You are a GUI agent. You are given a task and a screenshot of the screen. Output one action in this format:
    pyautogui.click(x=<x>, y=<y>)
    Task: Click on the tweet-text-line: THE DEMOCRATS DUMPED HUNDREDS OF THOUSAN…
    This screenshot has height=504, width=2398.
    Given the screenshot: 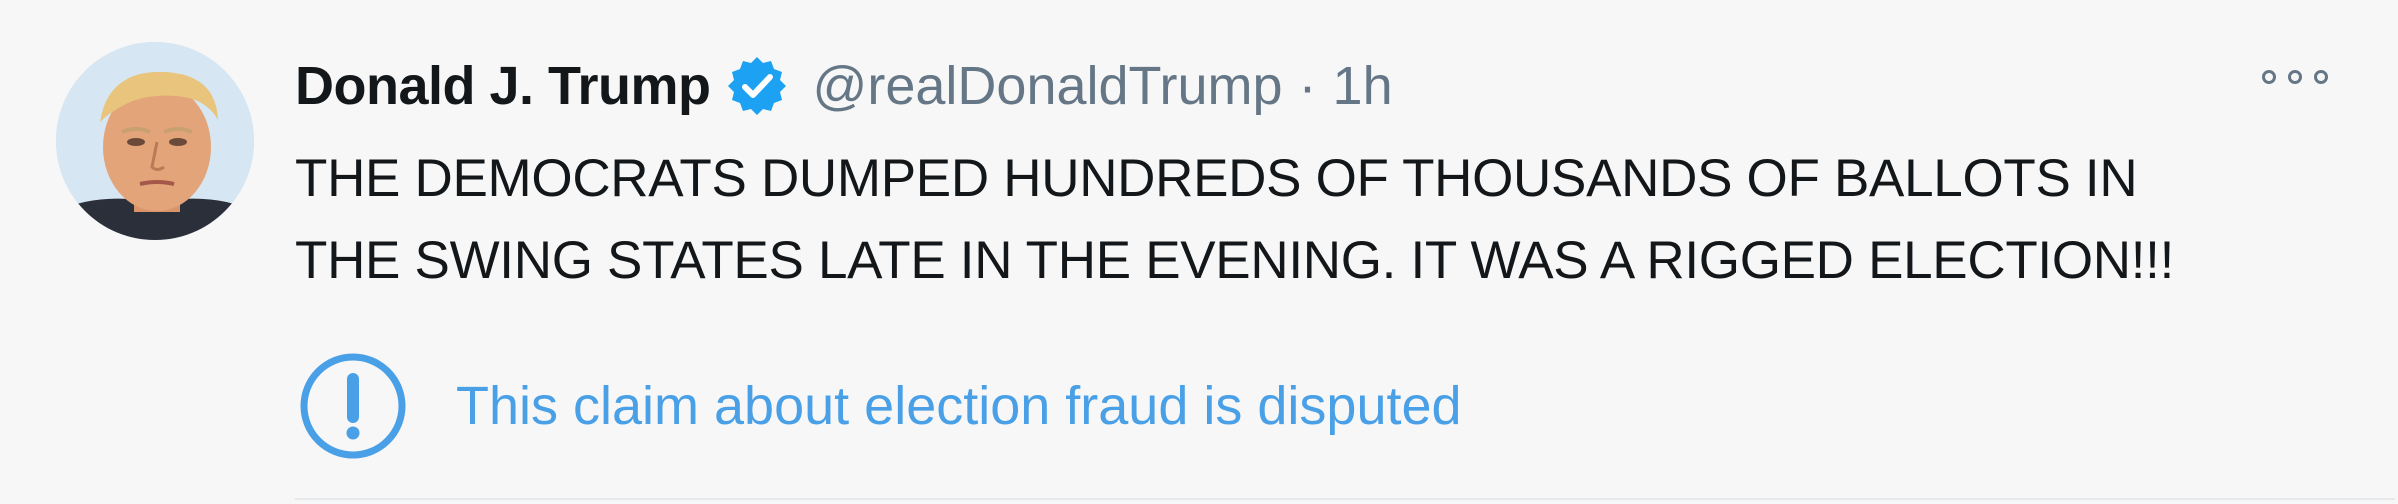 What is the action you would take?
    pyautogui.click(x=1216, y=178)
    